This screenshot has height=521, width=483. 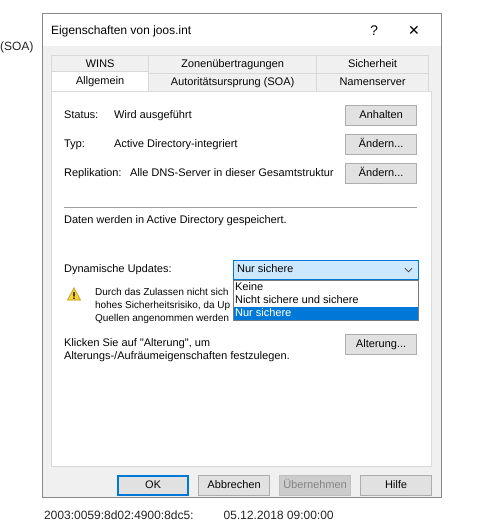 What do you see at coordinates (381, 115) in the screenshot?
I see `action-button: Anhalten` at bounding box center [381, 115].